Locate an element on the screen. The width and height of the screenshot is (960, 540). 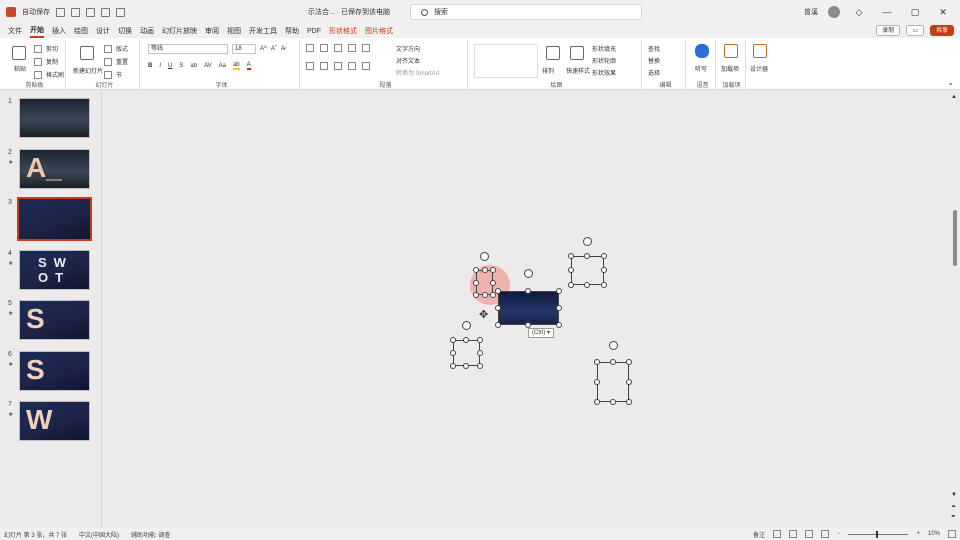
slide-thumbnail-row: 4 ★ SWOT is located at coordinates (50, 270).